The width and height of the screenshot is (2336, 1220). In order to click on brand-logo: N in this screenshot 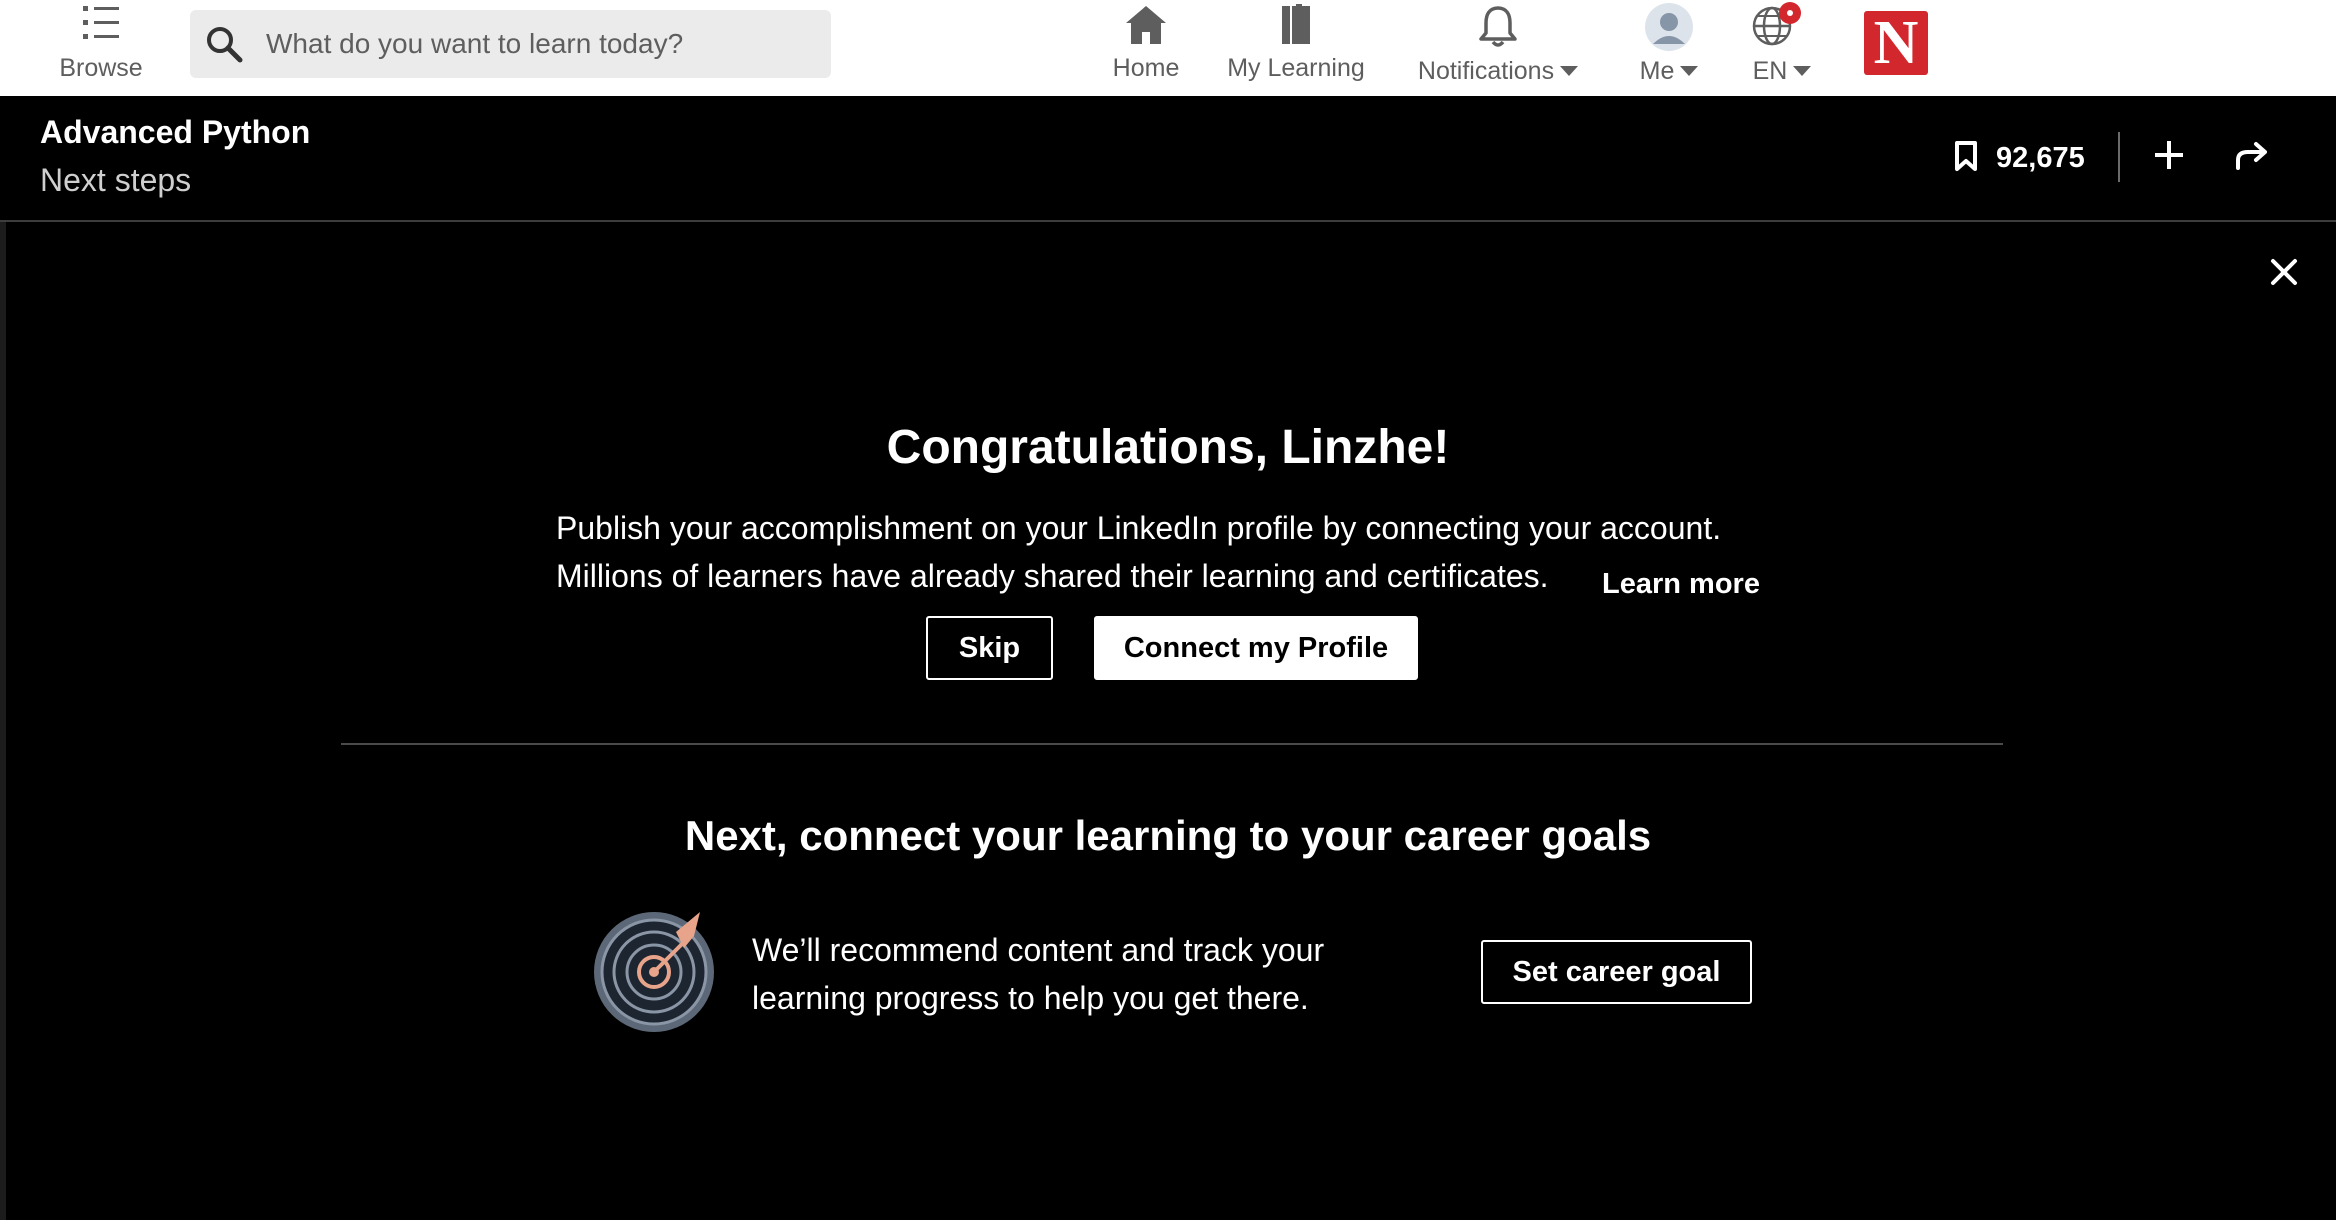, I will do `click(1896, 43)`.